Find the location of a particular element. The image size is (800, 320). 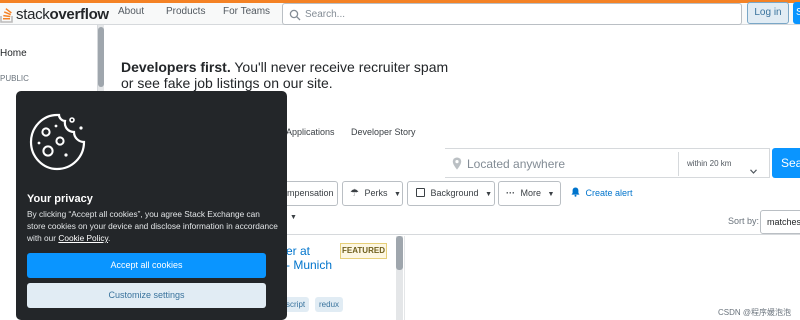

filter-compensation: mpensation ▼ is located at coordinates (309, 201).